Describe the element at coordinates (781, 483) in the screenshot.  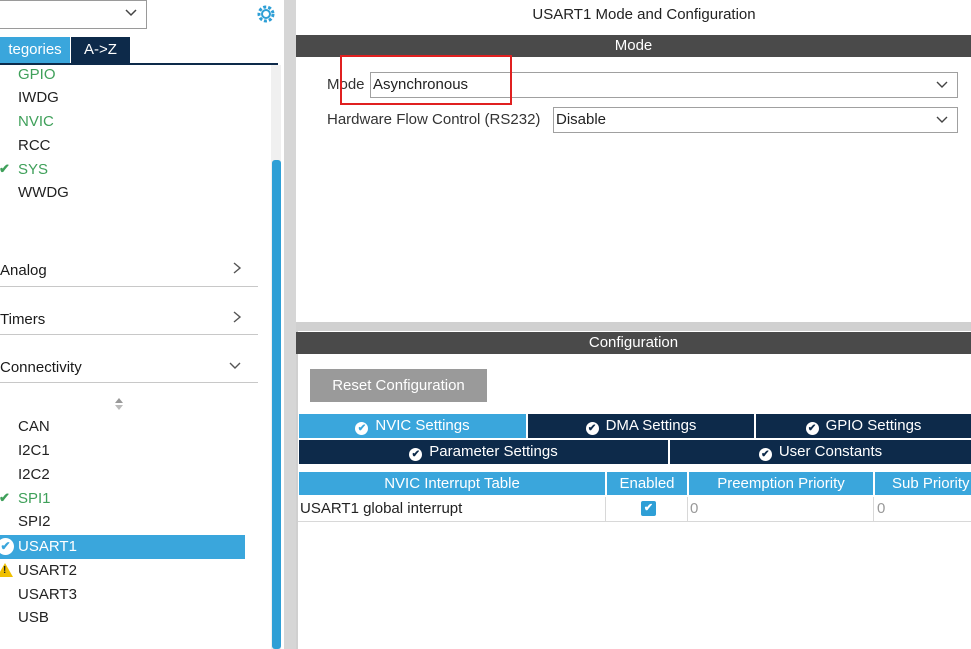
I see `column-header-preemption: Preemption Priority` at that location.